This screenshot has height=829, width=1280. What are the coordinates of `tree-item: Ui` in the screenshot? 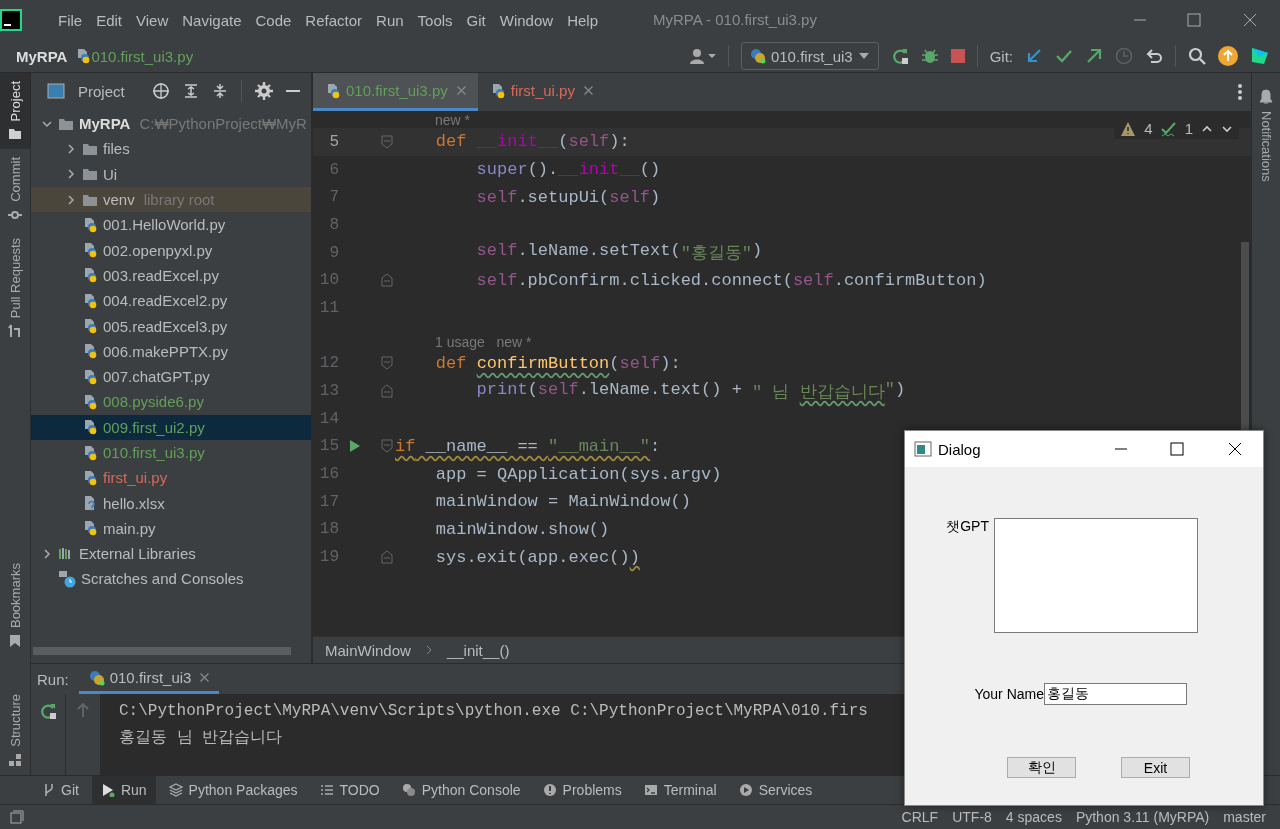 It's located at (171, 174).